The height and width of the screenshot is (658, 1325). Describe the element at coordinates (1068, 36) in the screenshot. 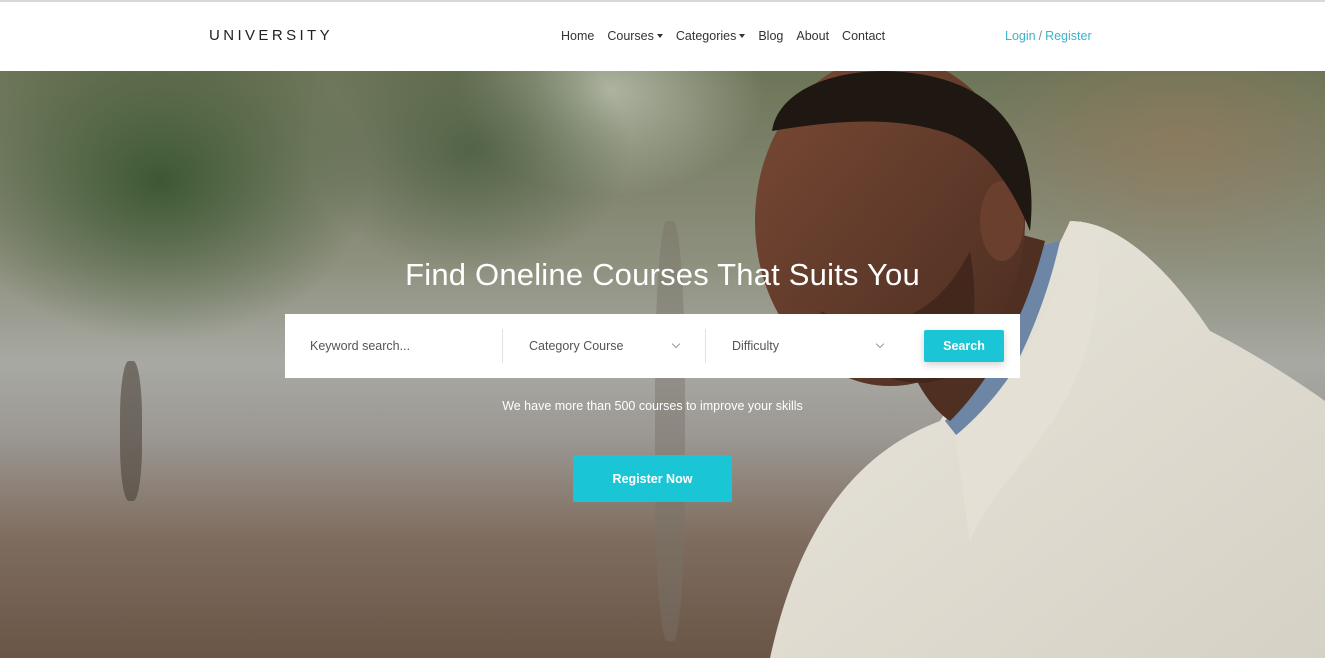

I see `register-link: Register` at that location.